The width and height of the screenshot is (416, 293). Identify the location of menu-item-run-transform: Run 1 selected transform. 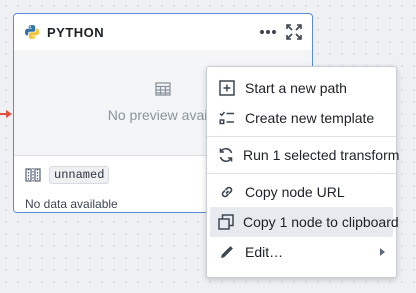
(304, 155).